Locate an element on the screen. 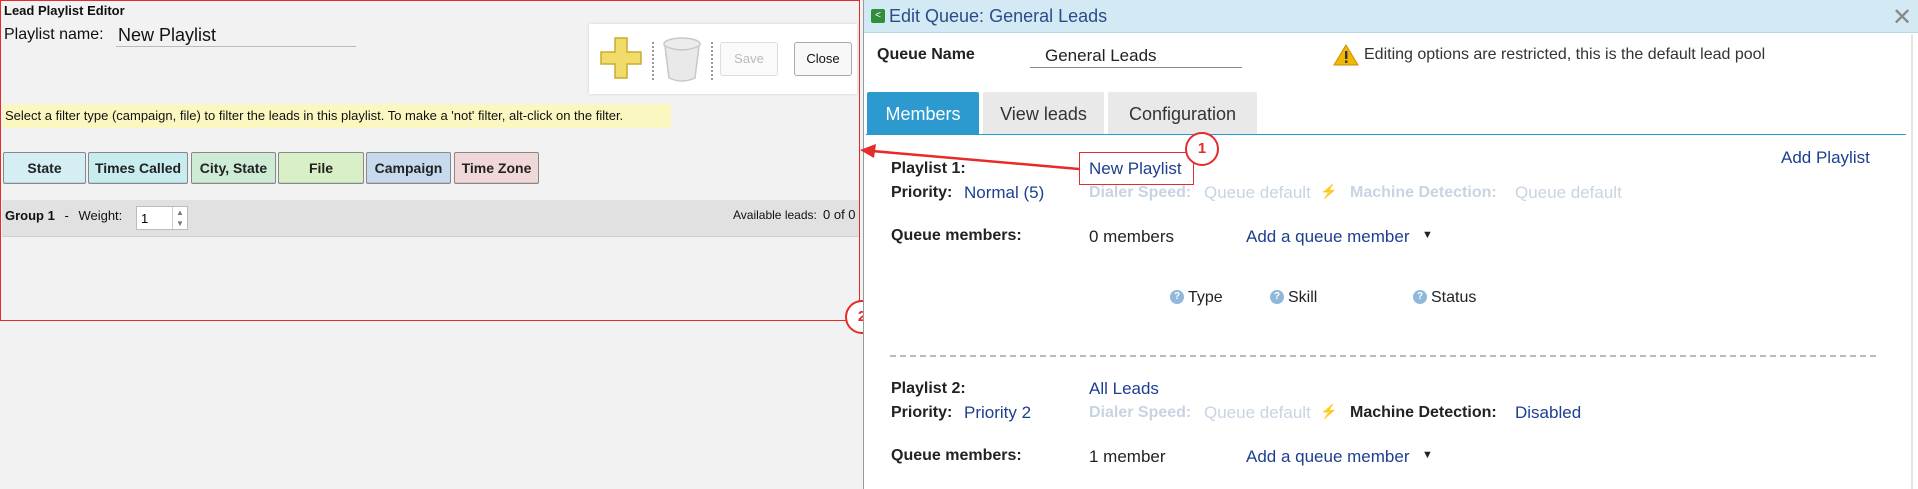 The height and width of the screenshot is (489, 1918). playlist-2-add-member-dropdown: Add a queue member is located at coordinates (1328, 457).